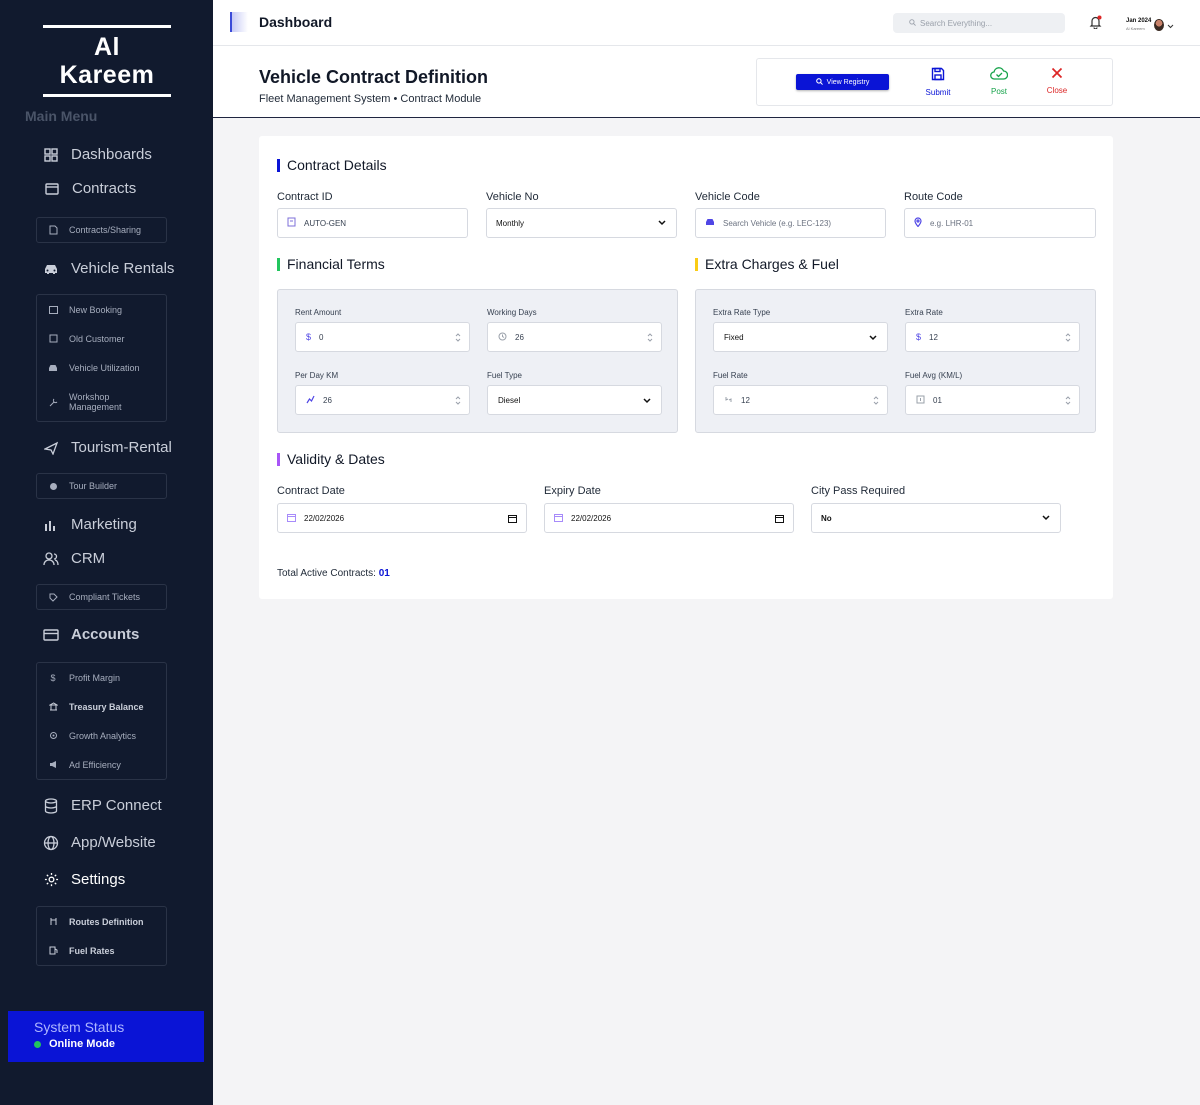 This screenshot has height=1105, width=1200. I want to click on section-title: Validity & Dates, so click(336, 459).